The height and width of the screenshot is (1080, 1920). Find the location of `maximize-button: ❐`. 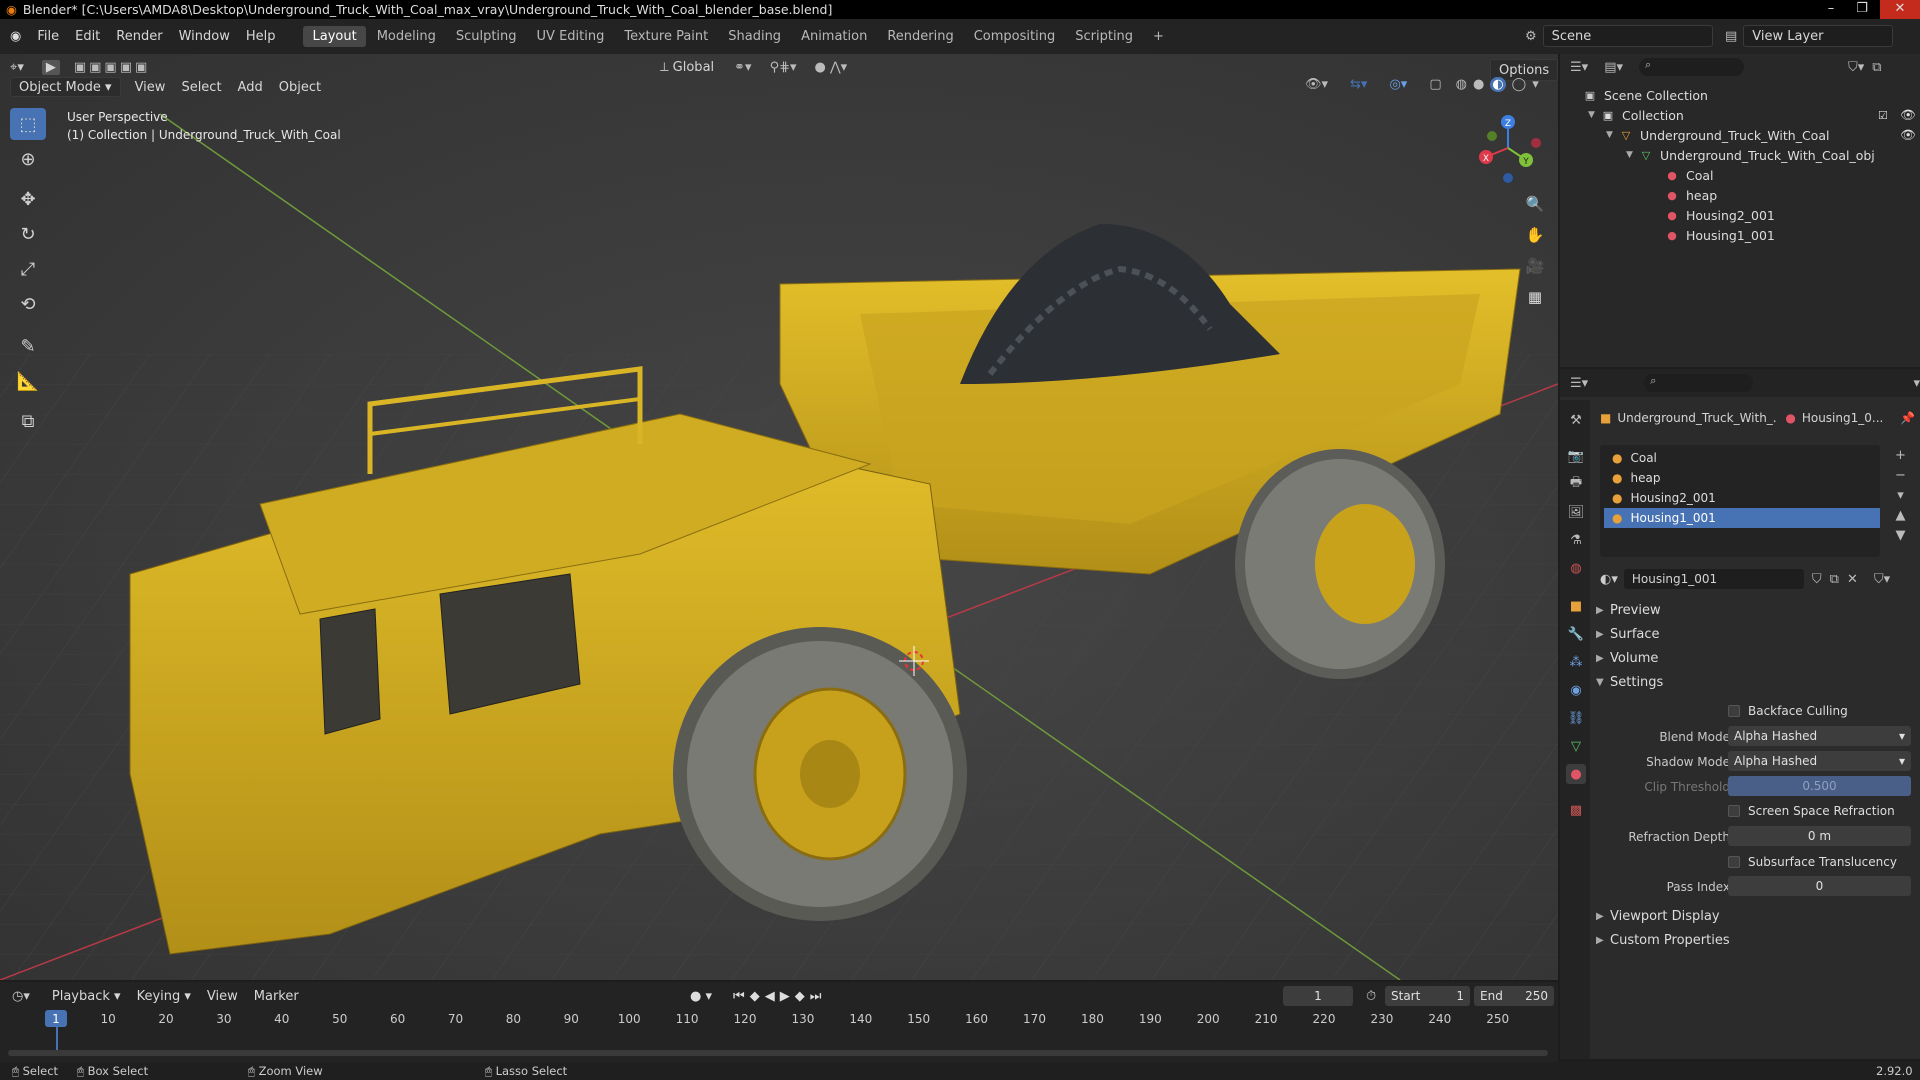

maximize-button: ❐ is located at coordinates (1862, 9).